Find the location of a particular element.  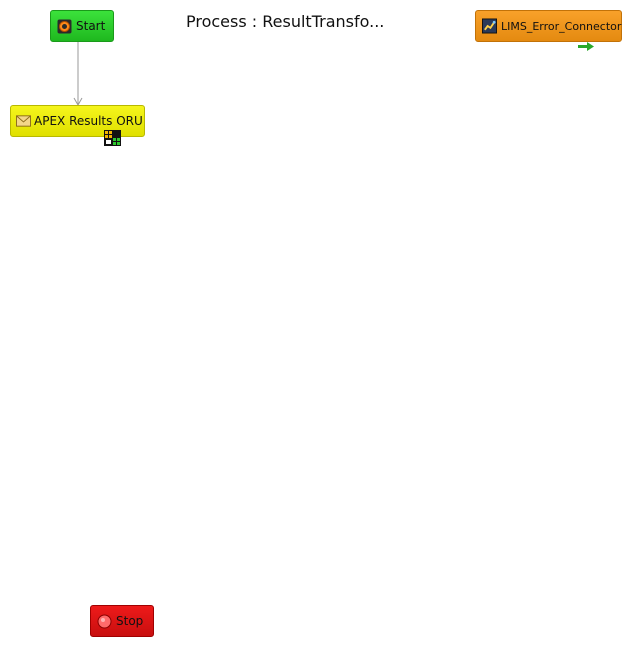

stop-icon is located at coordinates (104, 621).